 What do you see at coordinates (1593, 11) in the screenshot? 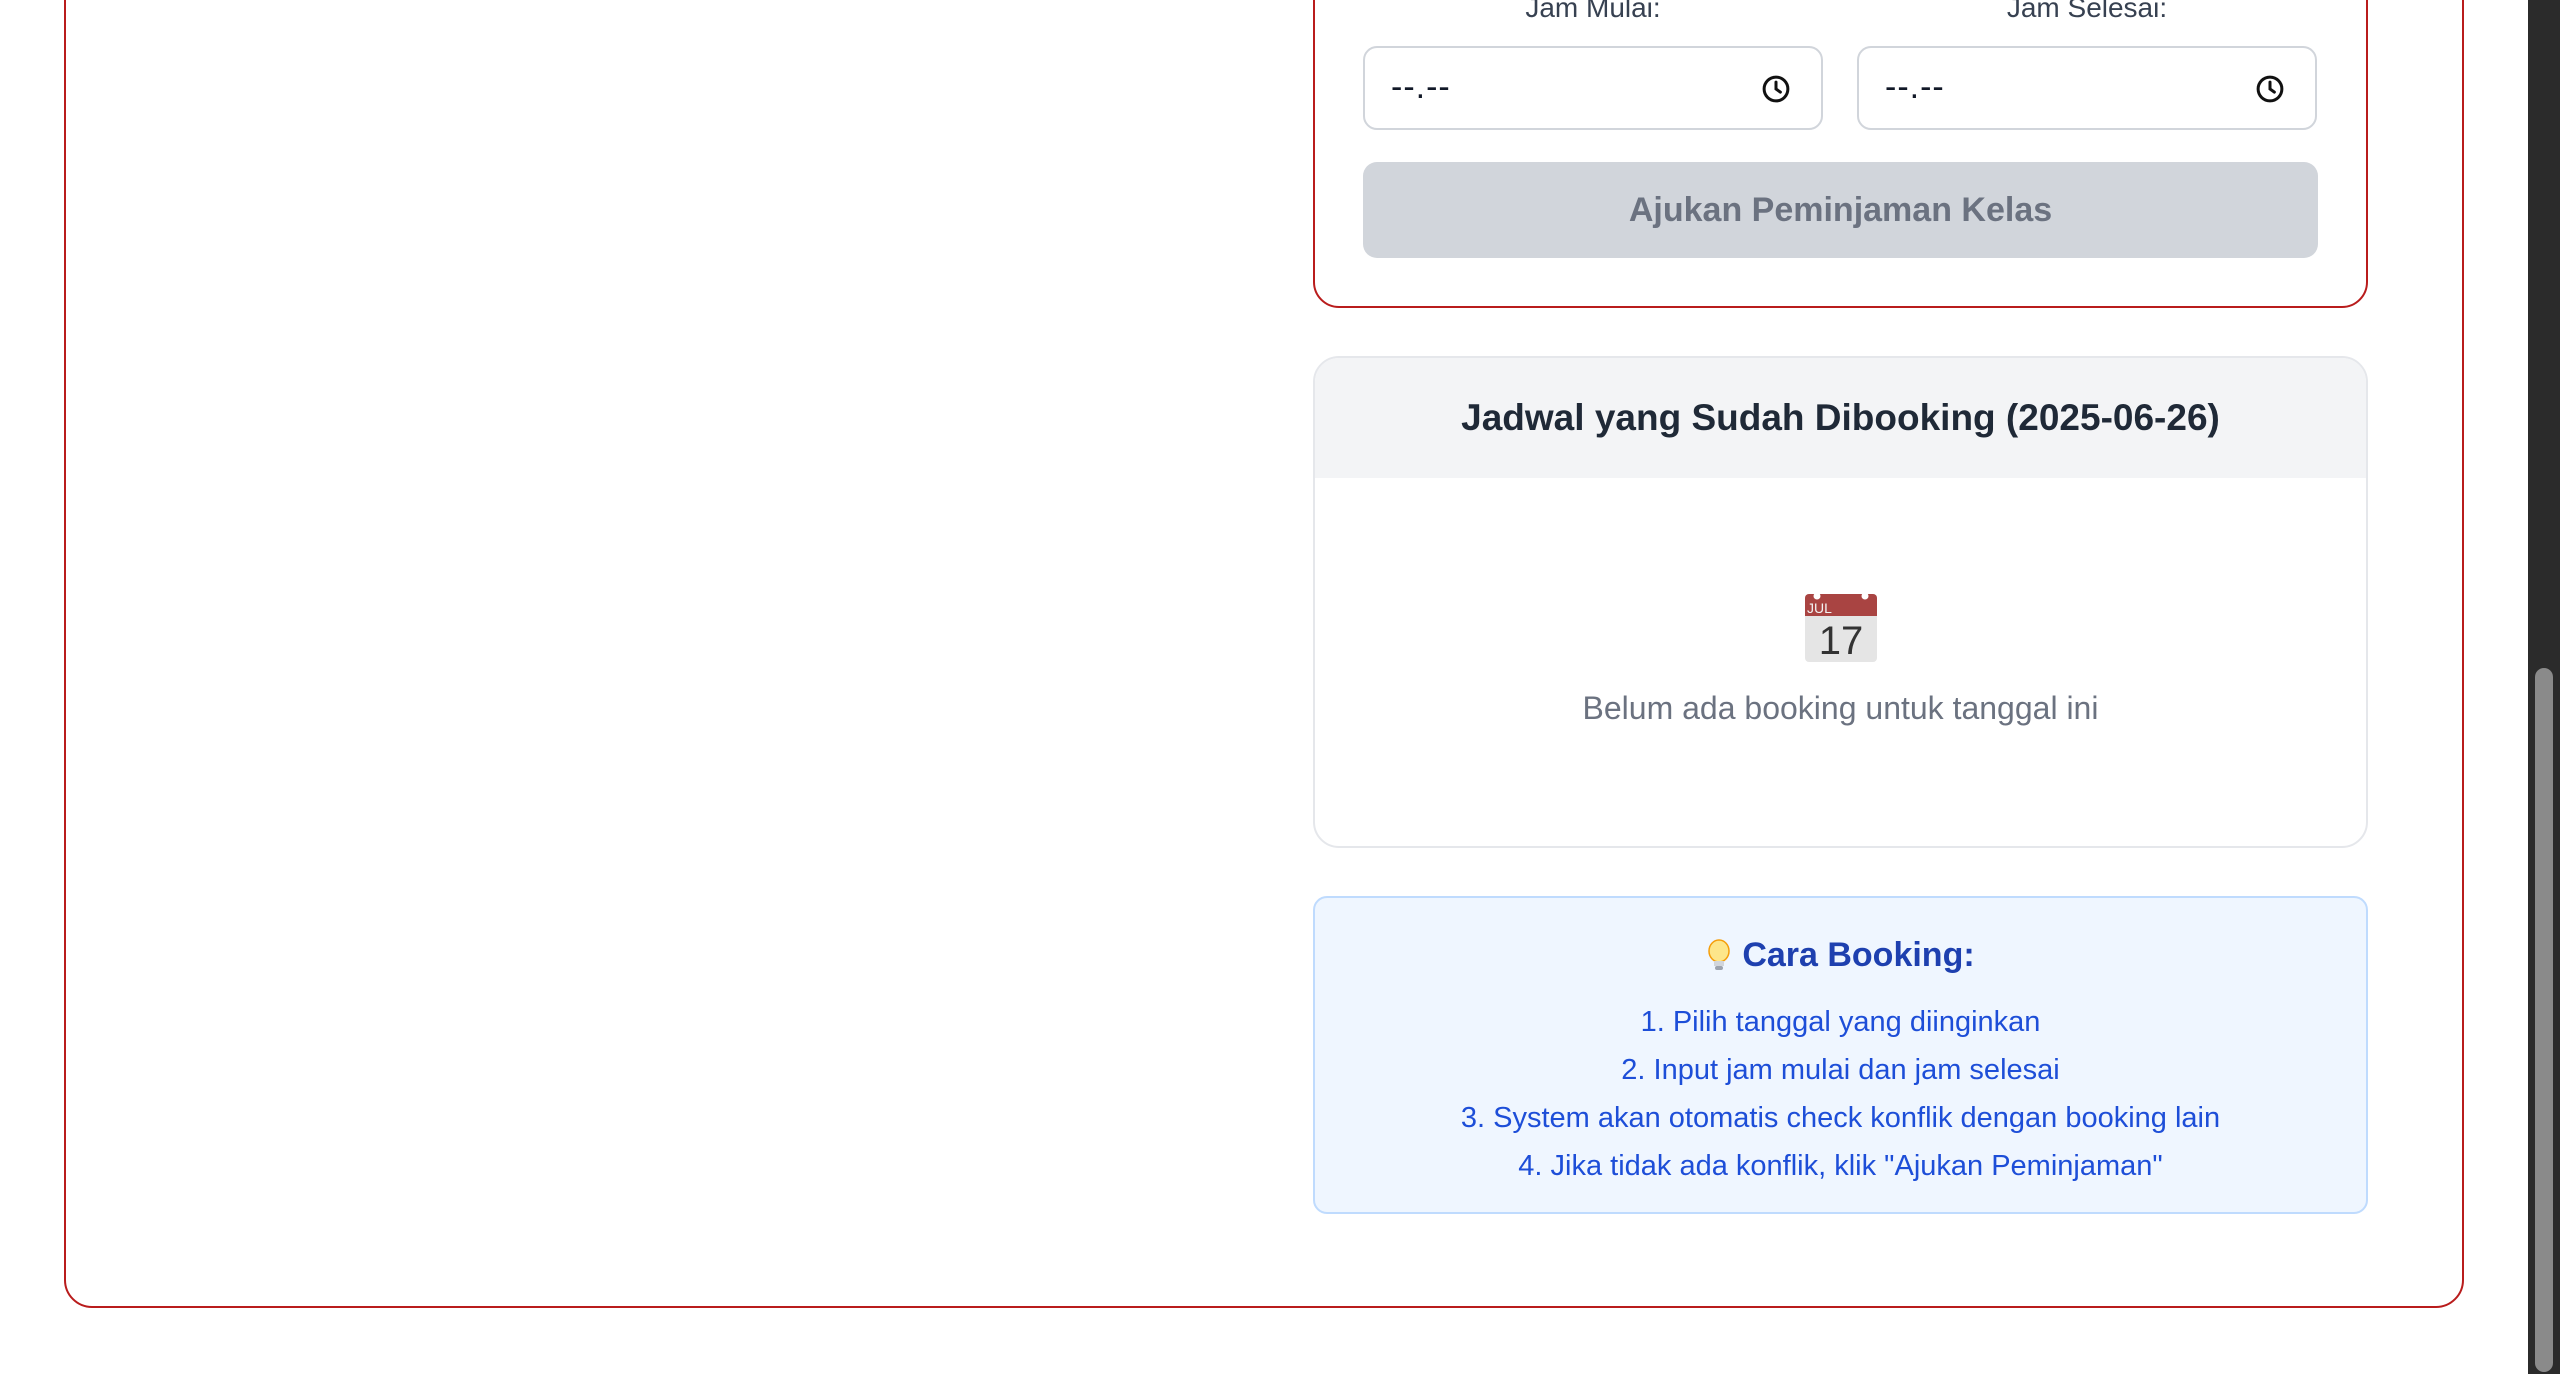
I see `start-time-label: Jam Mulai:` at bounding box center [1593, 11].